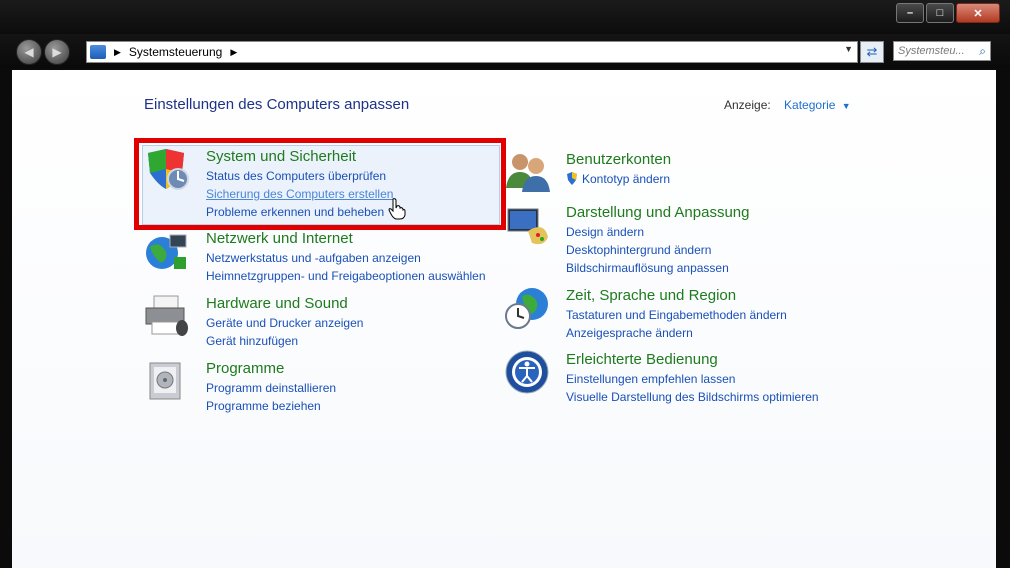 Image resolution: width=1010 pixels, height=568 pixels. I want to click on link-change-account-type: Kontotyp ändern, so click(618, 179).